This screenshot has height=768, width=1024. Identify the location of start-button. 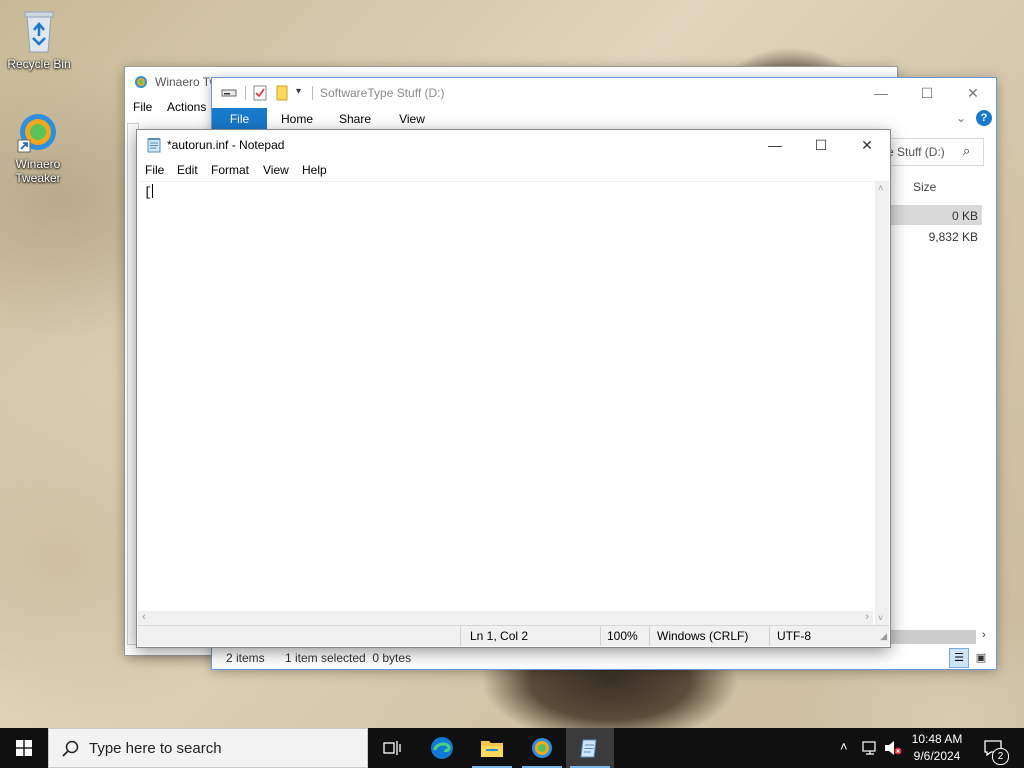
(24, 748).